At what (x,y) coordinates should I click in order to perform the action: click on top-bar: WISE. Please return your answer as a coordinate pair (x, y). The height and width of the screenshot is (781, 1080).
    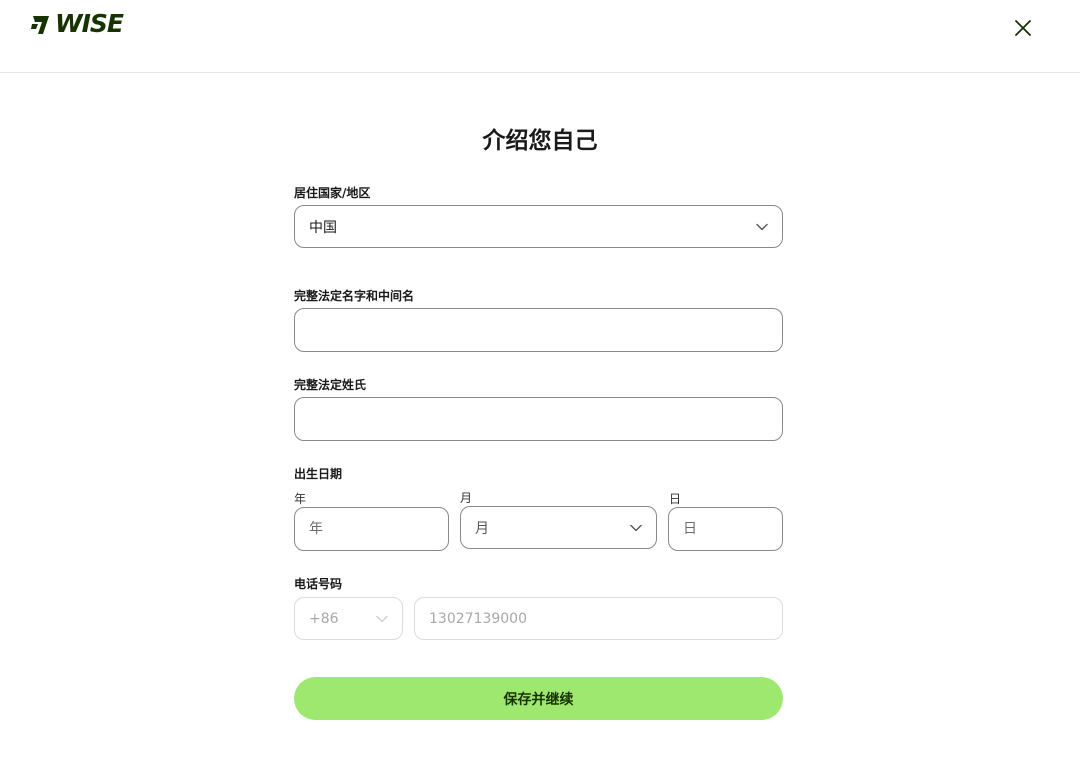
    Looking at the image, I should click on (540, 36).